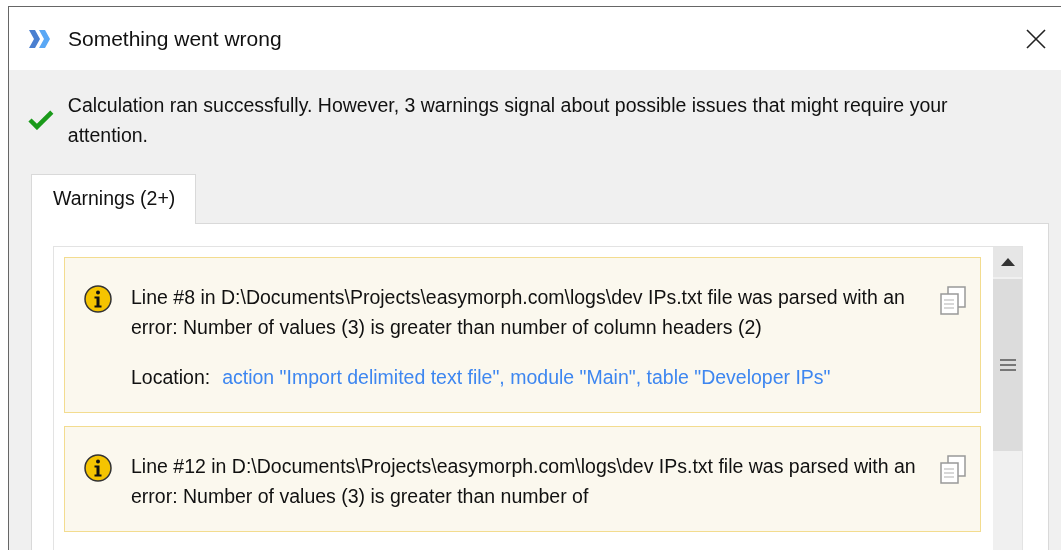  Describe the element at coordinates (175, 38) in the screenshot. I see `window-title: Something went wrong` at that location.